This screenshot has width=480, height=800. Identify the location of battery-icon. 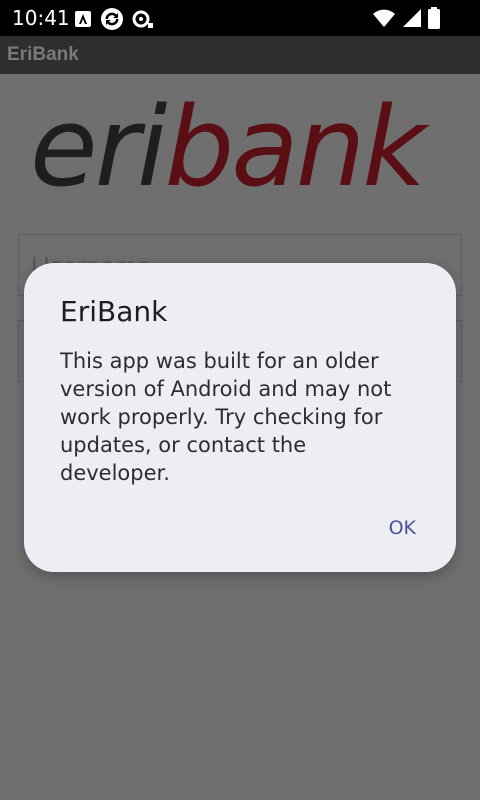
(434, 20).